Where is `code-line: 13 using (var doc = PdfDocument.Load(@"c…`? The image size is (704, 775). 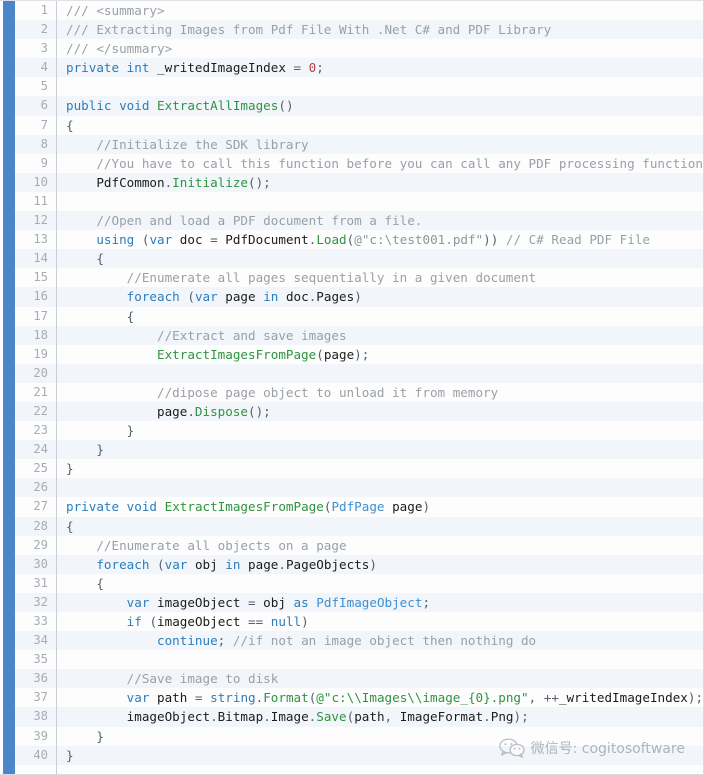 code-line: 13 using (var doc = PdfDocument.Load(@"c… is located at coordinates (351, 240).